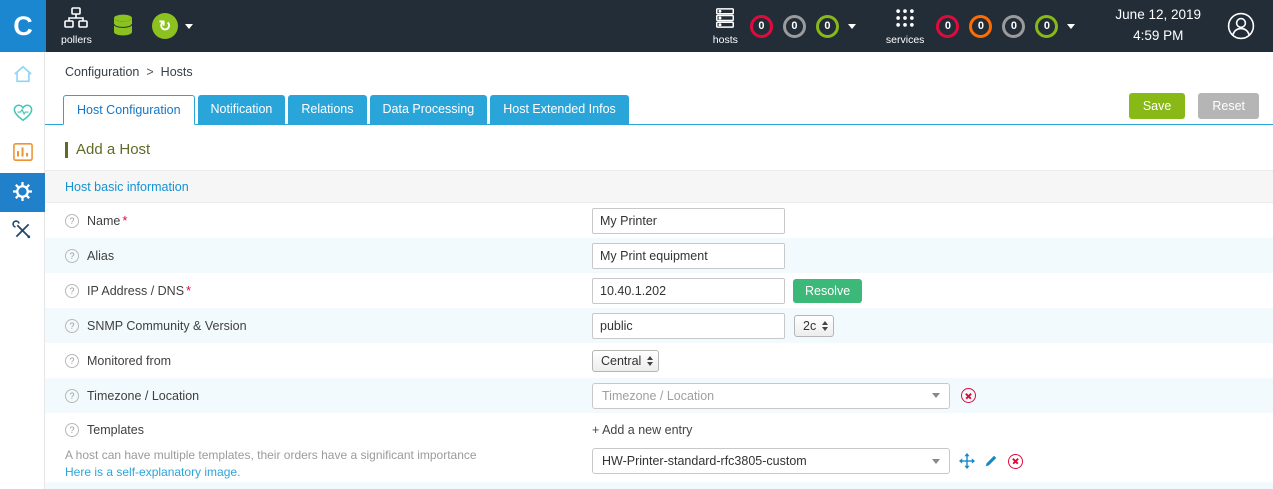 This screenshot has height=489, width=1273. What do you see at coordinates (241, 109) in the screenshot?
I see `tab-notification: Notification` at bounding box center [241, 109].